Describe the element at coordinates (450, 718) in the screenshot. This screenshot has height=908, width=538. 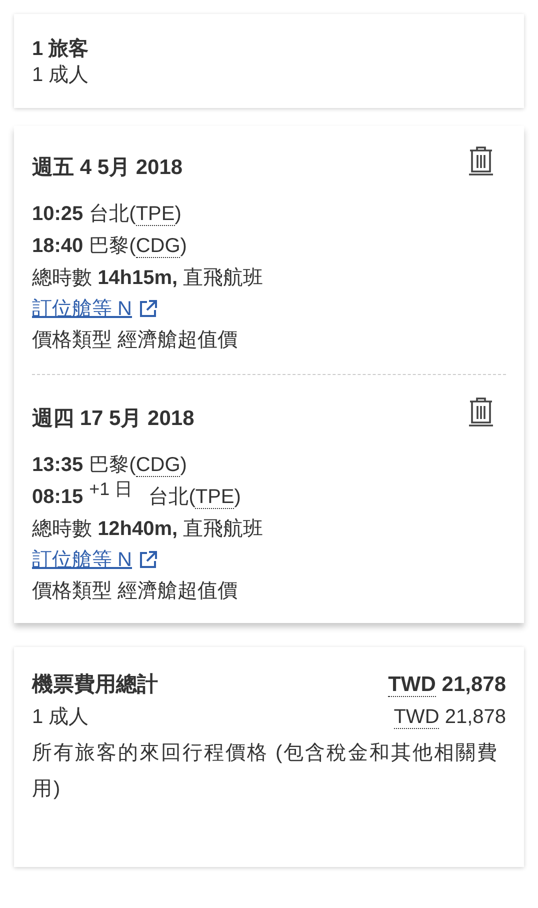
I see `passenger-price: TWD 21,878` at that location.